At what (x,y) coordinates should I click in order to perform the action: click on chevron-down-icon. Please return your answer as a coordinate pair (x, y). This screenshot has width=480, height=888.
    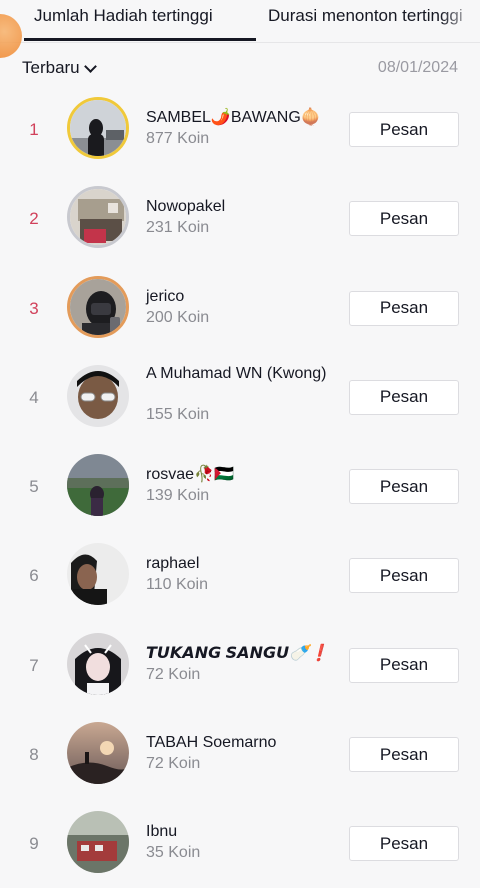
    Looking at the image, I should click on (90, 66).